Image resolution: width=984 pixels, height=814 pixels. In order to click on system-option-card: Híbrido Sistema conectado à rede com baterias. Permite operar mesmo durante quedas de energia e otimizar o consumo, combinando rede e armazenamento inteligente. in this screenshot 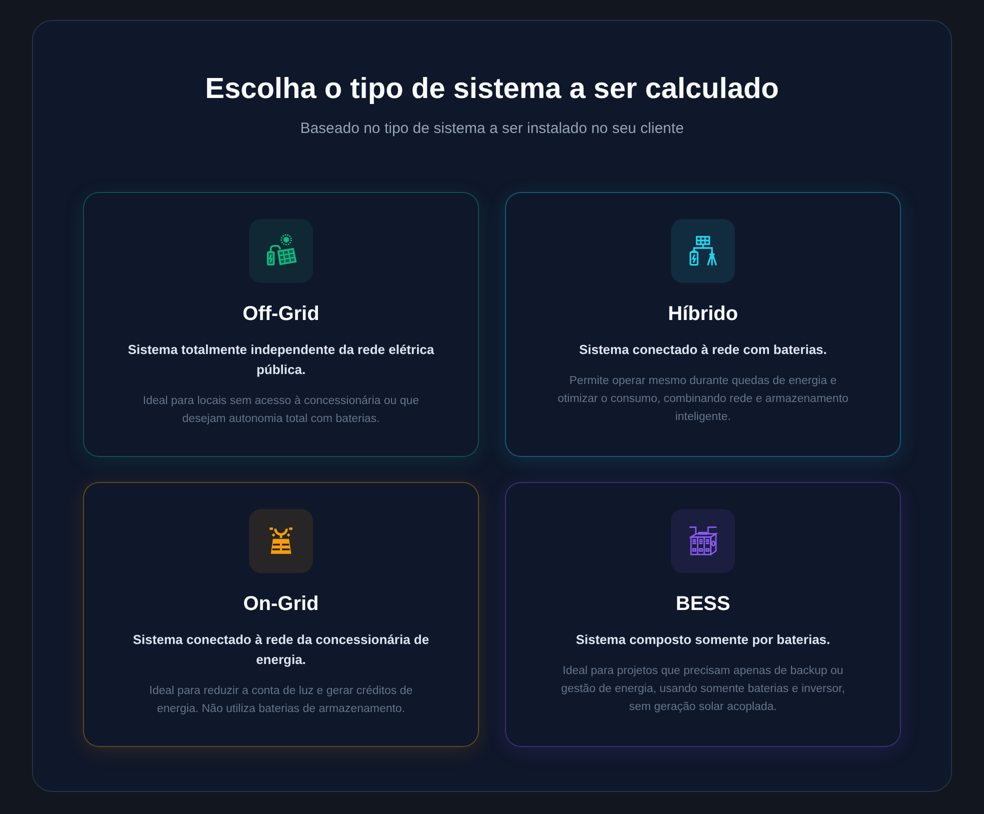, I will do `click(703, 324)`.